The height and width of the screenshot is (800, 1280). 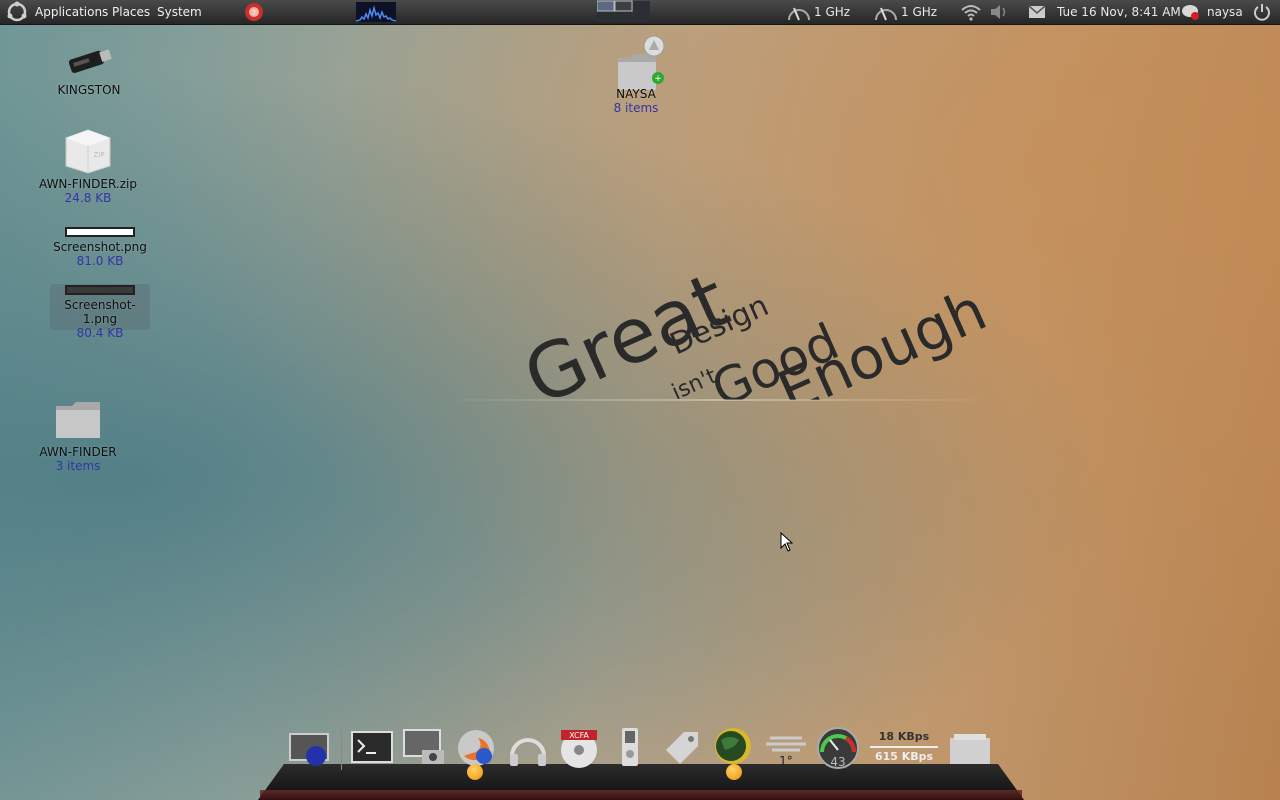 What do you see at coordinates (1191, 12) in the screenshot?
I see `user-status-icon` at bounding box center [1191, 12].